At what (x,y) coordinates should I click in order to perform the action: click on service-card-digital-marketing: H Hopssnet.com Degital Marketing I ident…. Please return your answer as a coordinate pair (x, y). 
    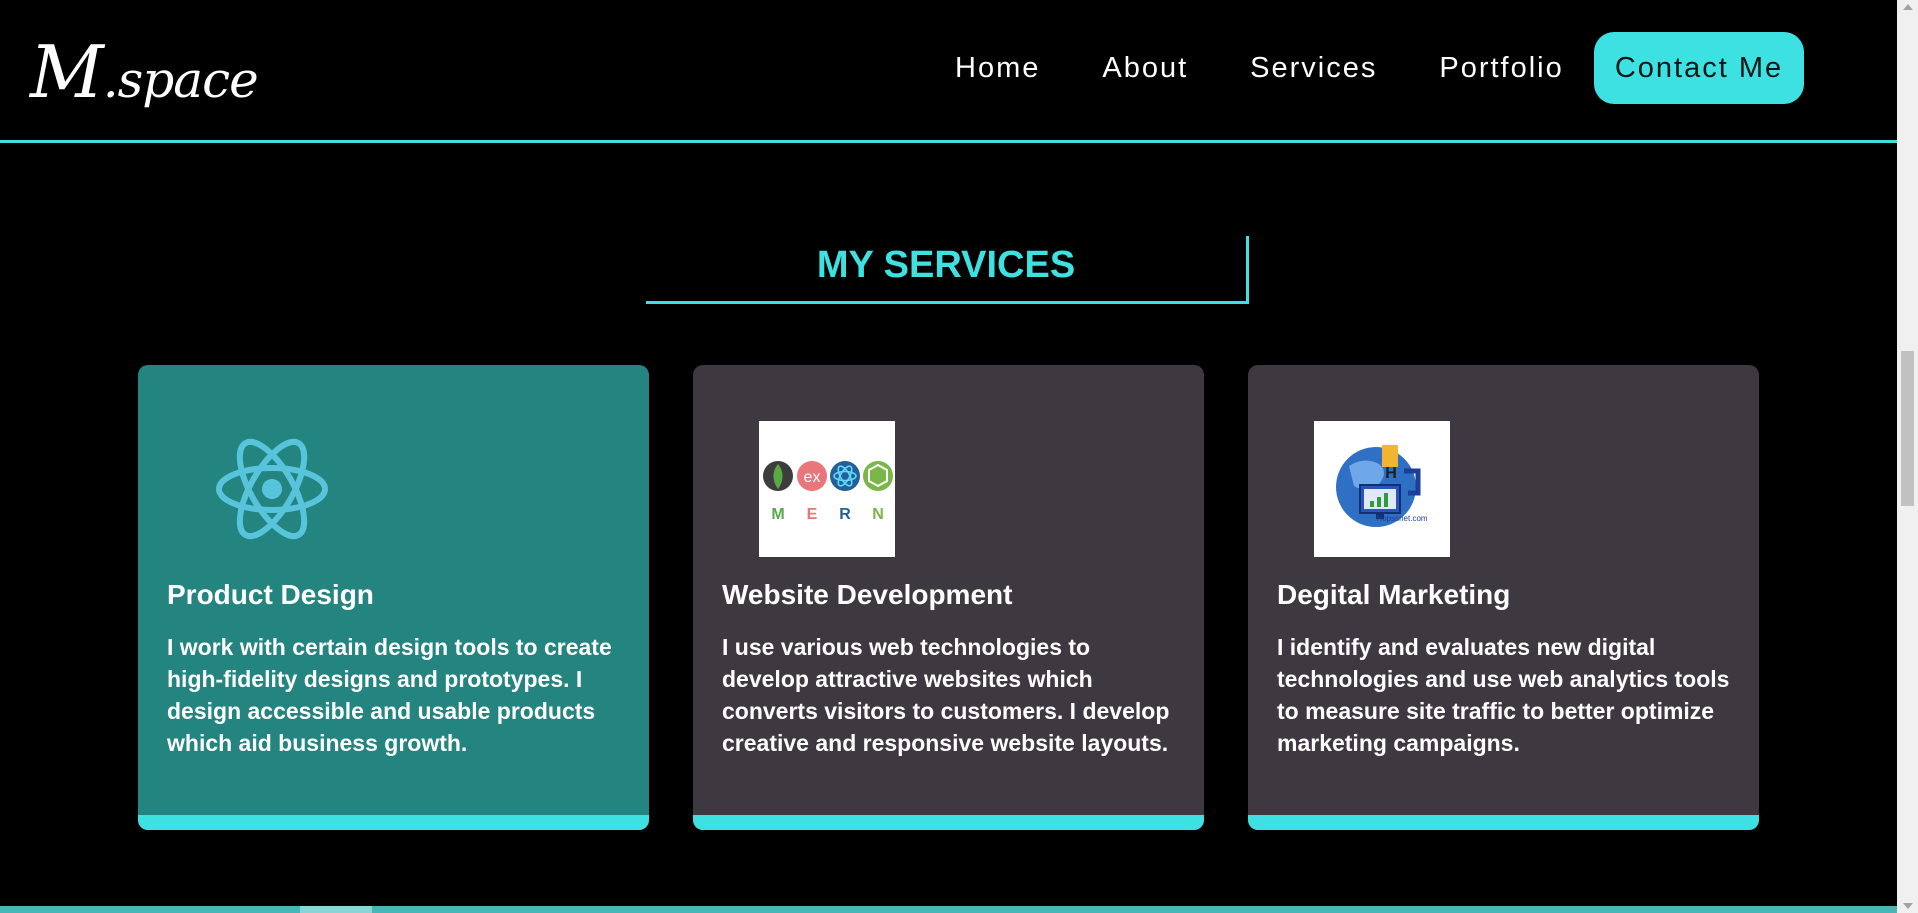
    Looking at the image, I should click on (1503, 597).